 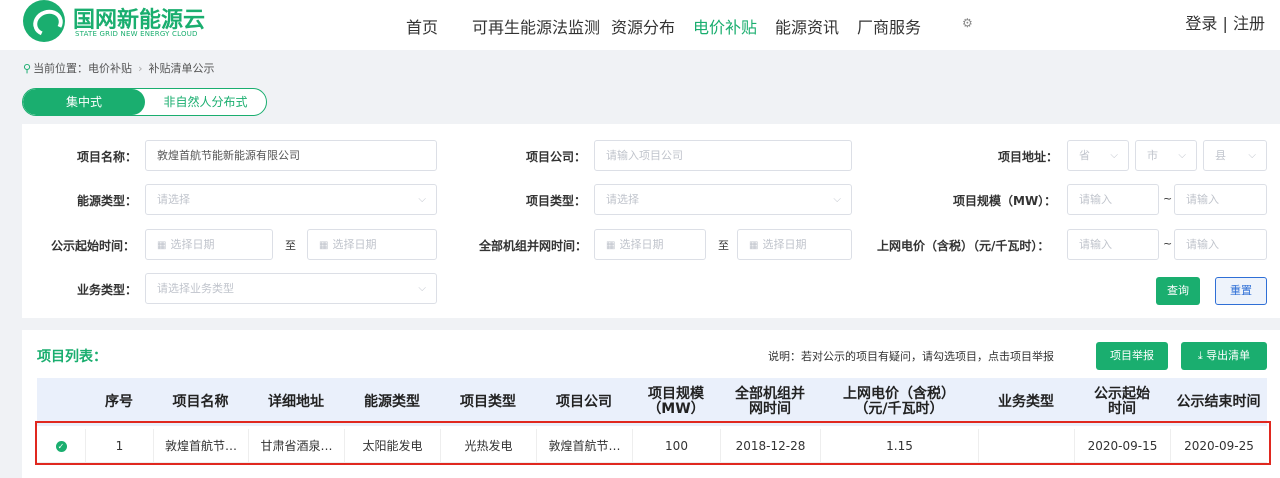 What do you see at coordinates (488, 446) in the screenshot?
I see `cell-project-type: 光热发电` at bounding box center [488, 446].